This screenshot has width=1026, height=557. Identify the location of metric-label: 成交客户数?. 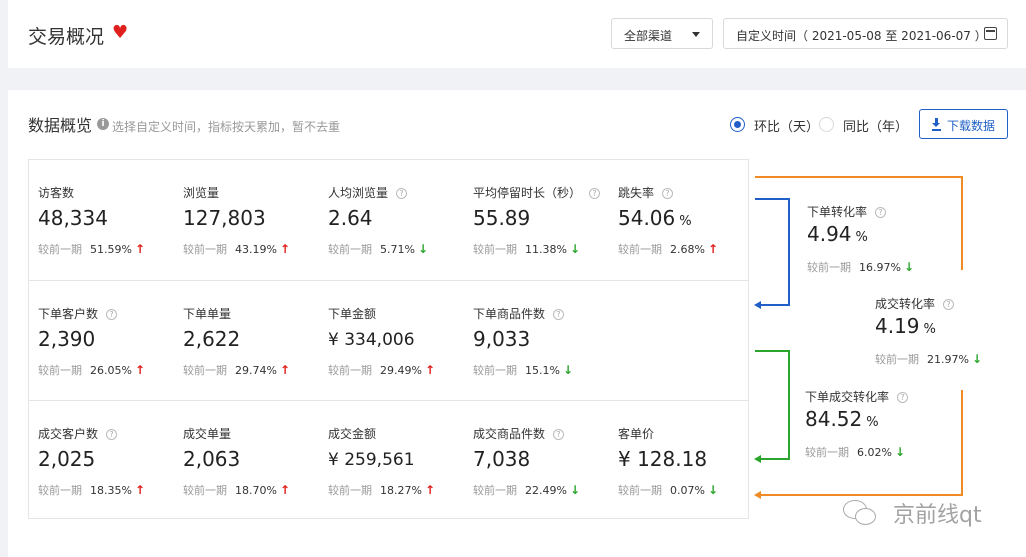
(78, 433).